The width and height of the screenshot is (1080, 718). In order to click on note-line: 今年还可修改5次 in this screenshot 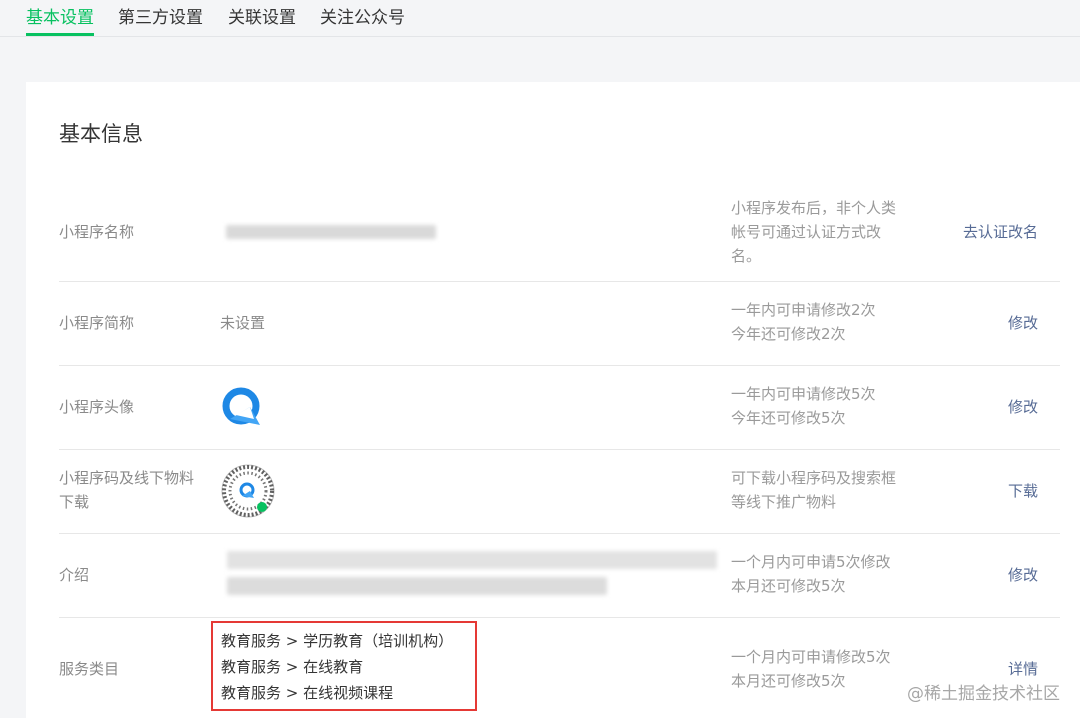, I will do `click(788, 418)`.